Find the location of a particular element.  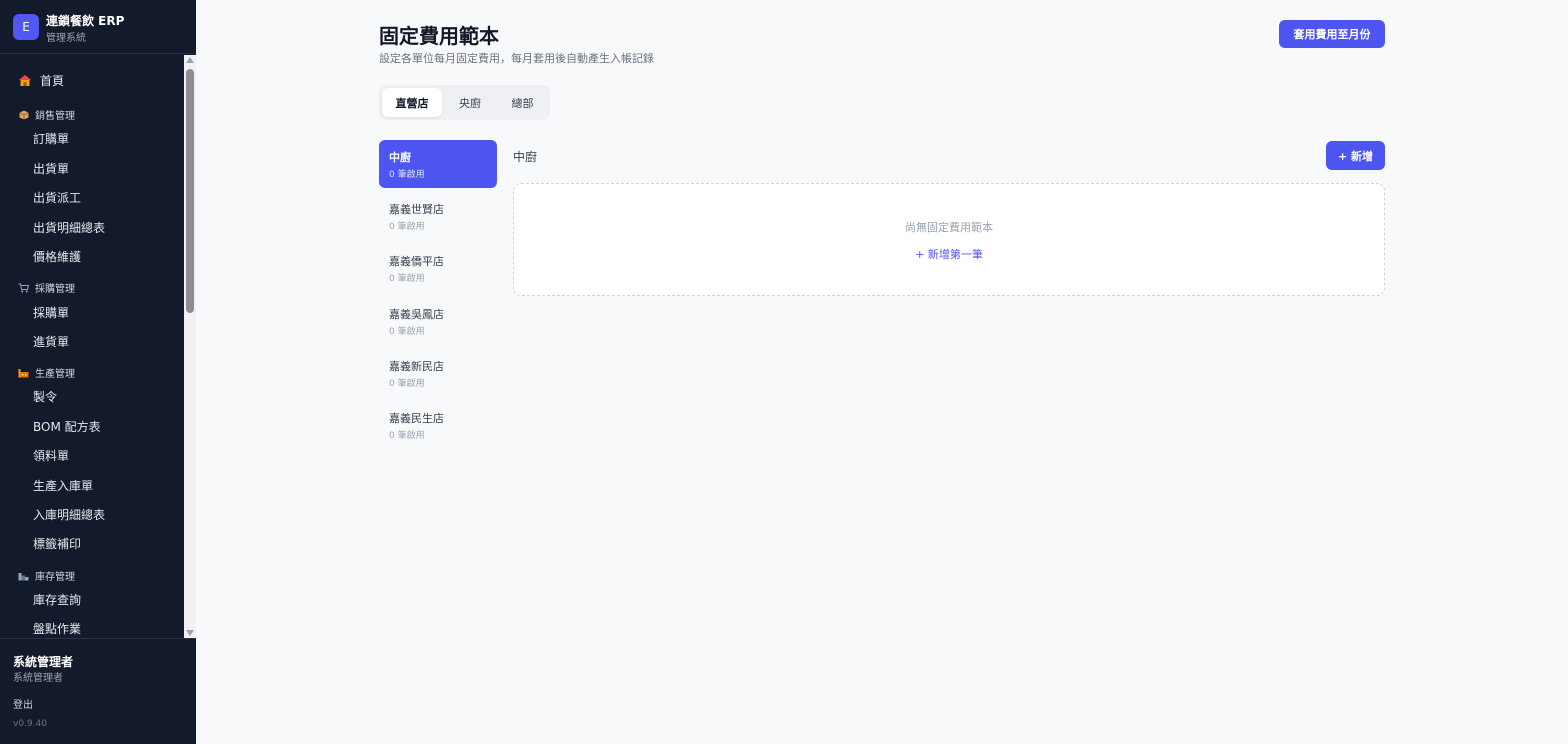

unit-item-minsheng: 嘉義民生店 0 筆啟用 is located at coordinates (438, 425).